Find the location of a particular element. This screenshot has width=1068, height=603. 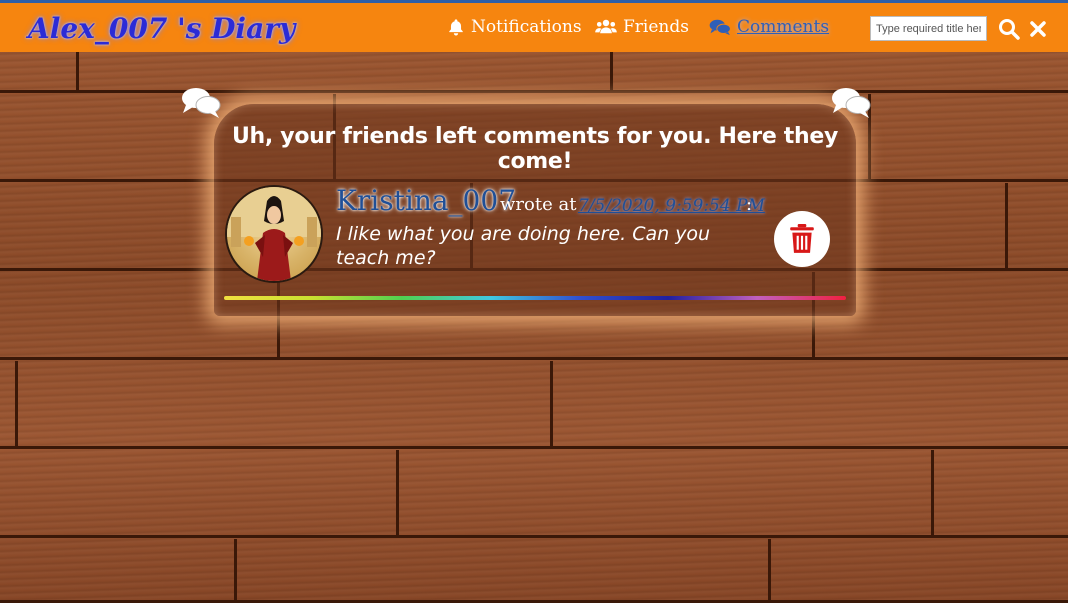

avatar is located at coordinates (274, 234).